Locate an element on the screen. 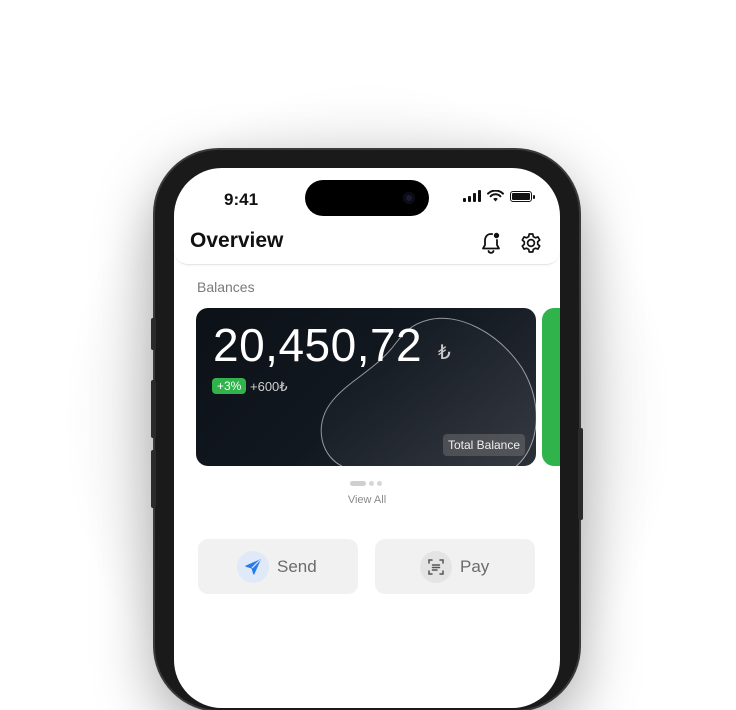 The width and height of the screenshot is (736, 710). phone-power-button is located at coordinates (580, 474).